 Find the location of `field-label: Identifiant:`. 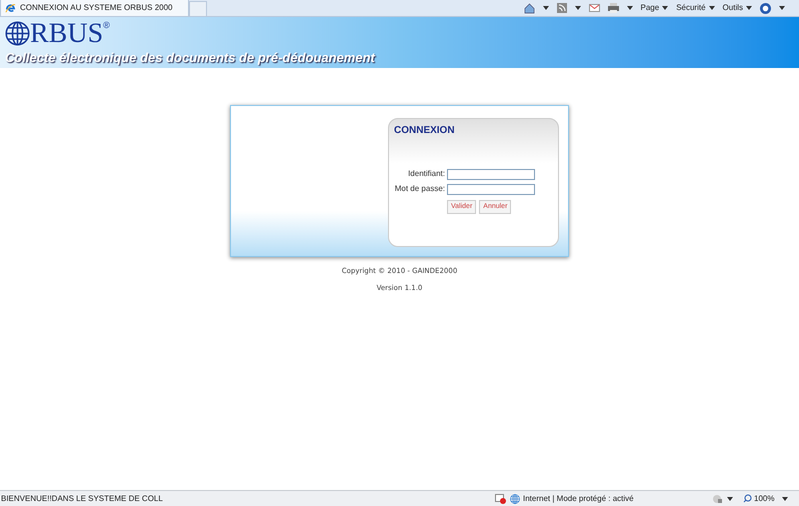

field-label: Identifiant: is located at coordinates (426, 174).